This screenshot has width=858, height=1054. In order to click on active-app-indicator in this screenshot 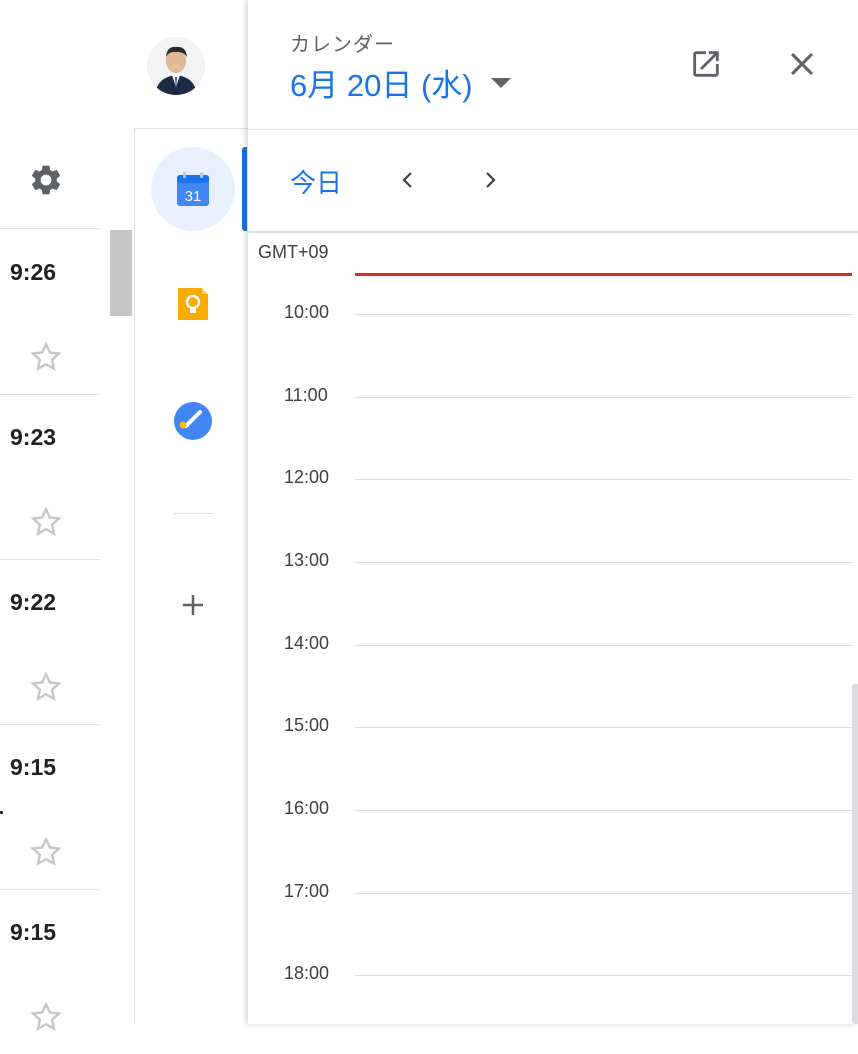, I will do `click(244, 189)`.